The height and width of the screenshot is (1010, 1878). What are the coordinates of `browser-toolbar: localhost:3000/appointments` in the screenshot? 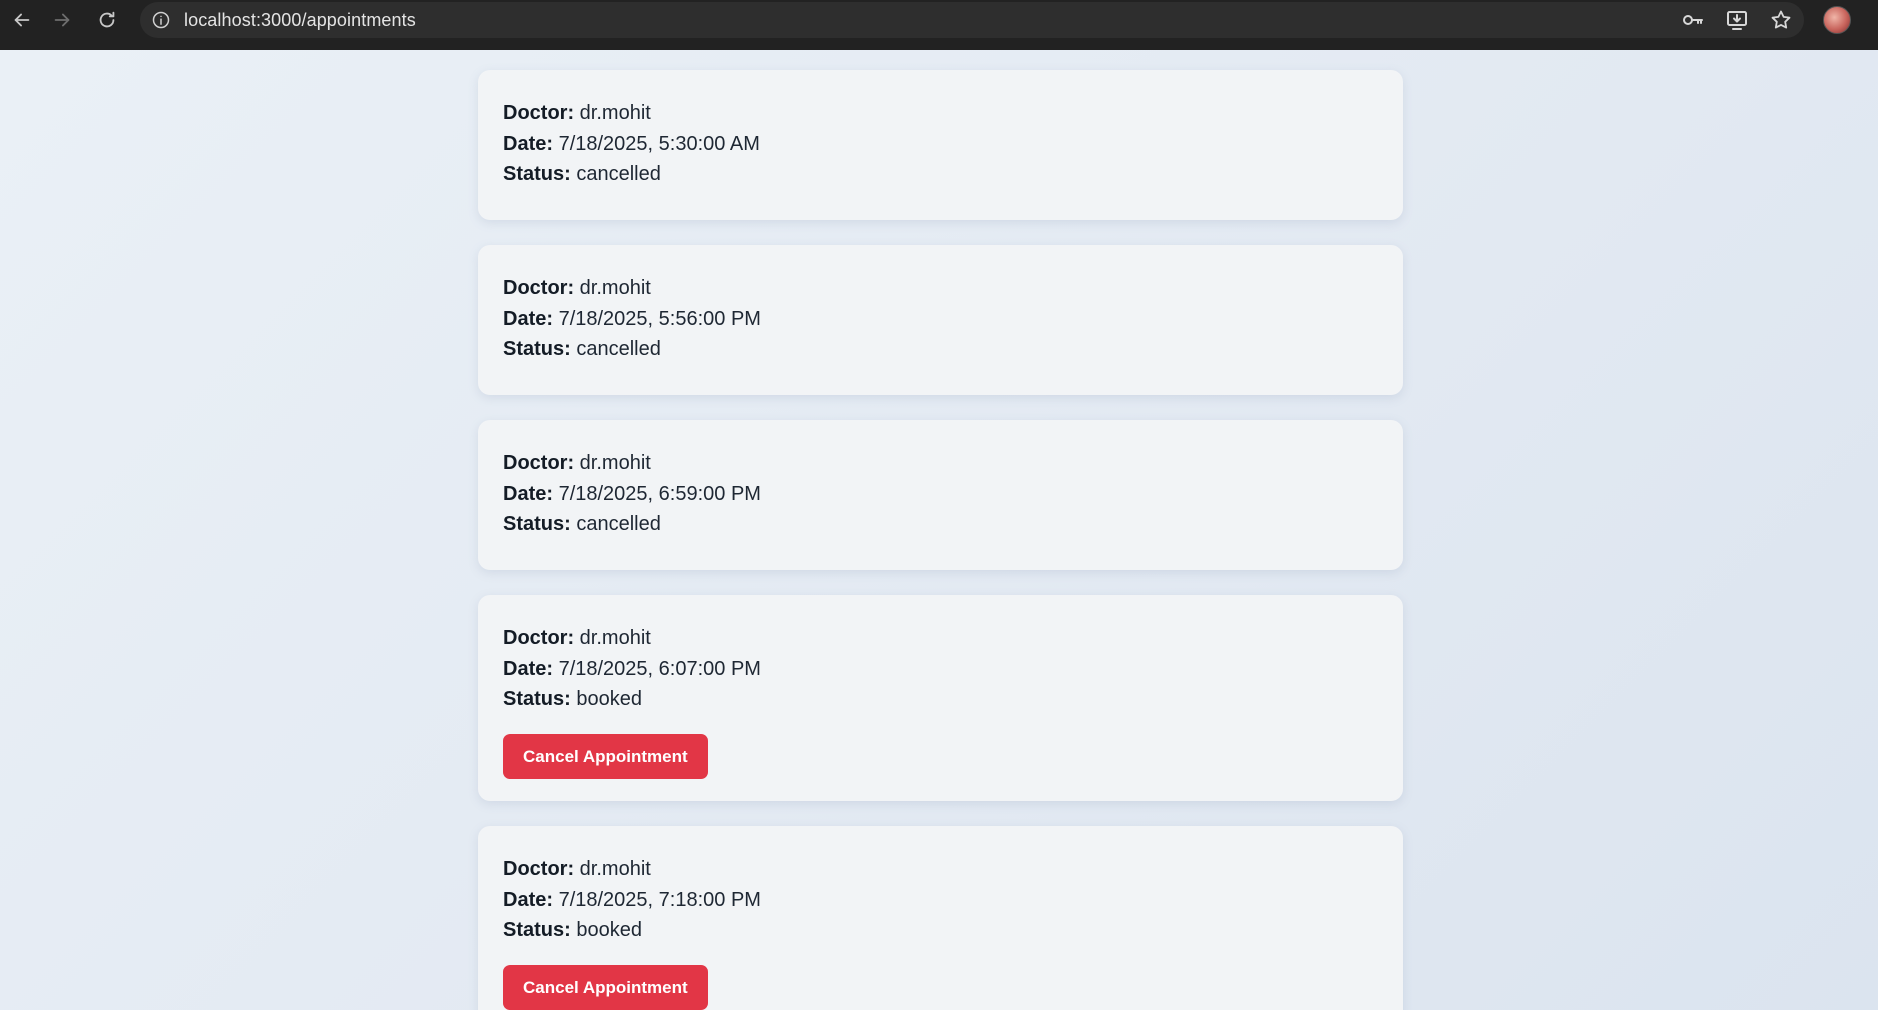 It's located at (939, 25).